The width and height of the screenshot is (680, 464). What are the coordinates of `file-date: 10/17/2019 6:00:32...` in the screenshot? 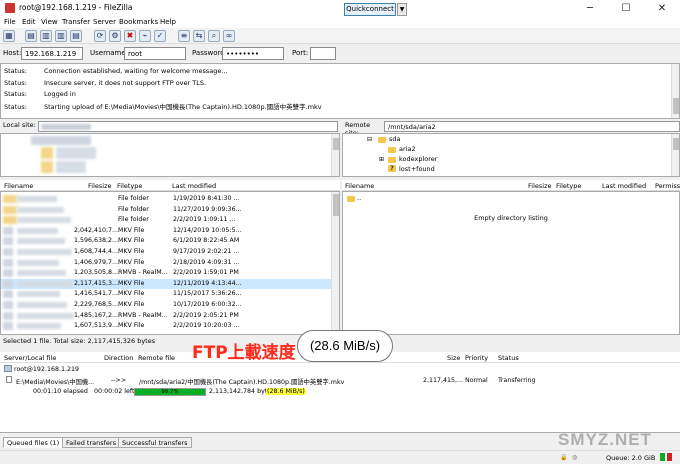 It's located at (207, 304).